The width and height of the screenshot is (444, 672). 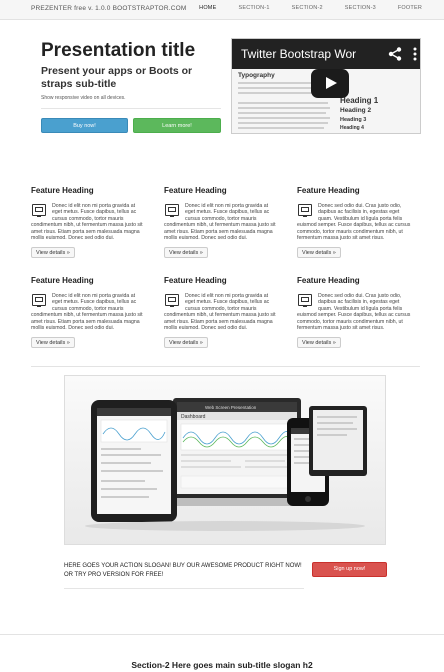 I want to click on video-title-bar: Twitter Bootstrap Wor, so click(x=326, y=54).